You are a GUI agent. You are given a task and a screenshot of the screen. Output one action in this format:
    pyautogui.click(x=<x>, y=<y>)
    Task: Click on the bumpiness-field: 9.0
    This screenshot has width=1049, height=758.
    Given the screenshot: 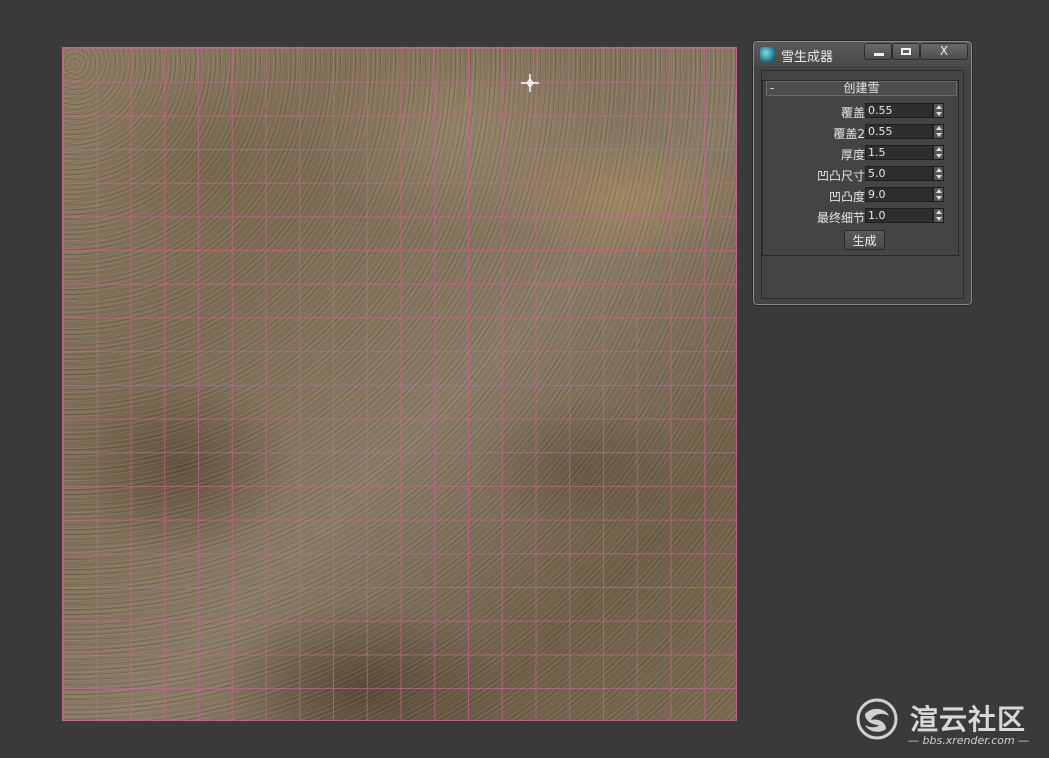 What is the action you would take?
    pyautogui.click(x=899, y=194)
    